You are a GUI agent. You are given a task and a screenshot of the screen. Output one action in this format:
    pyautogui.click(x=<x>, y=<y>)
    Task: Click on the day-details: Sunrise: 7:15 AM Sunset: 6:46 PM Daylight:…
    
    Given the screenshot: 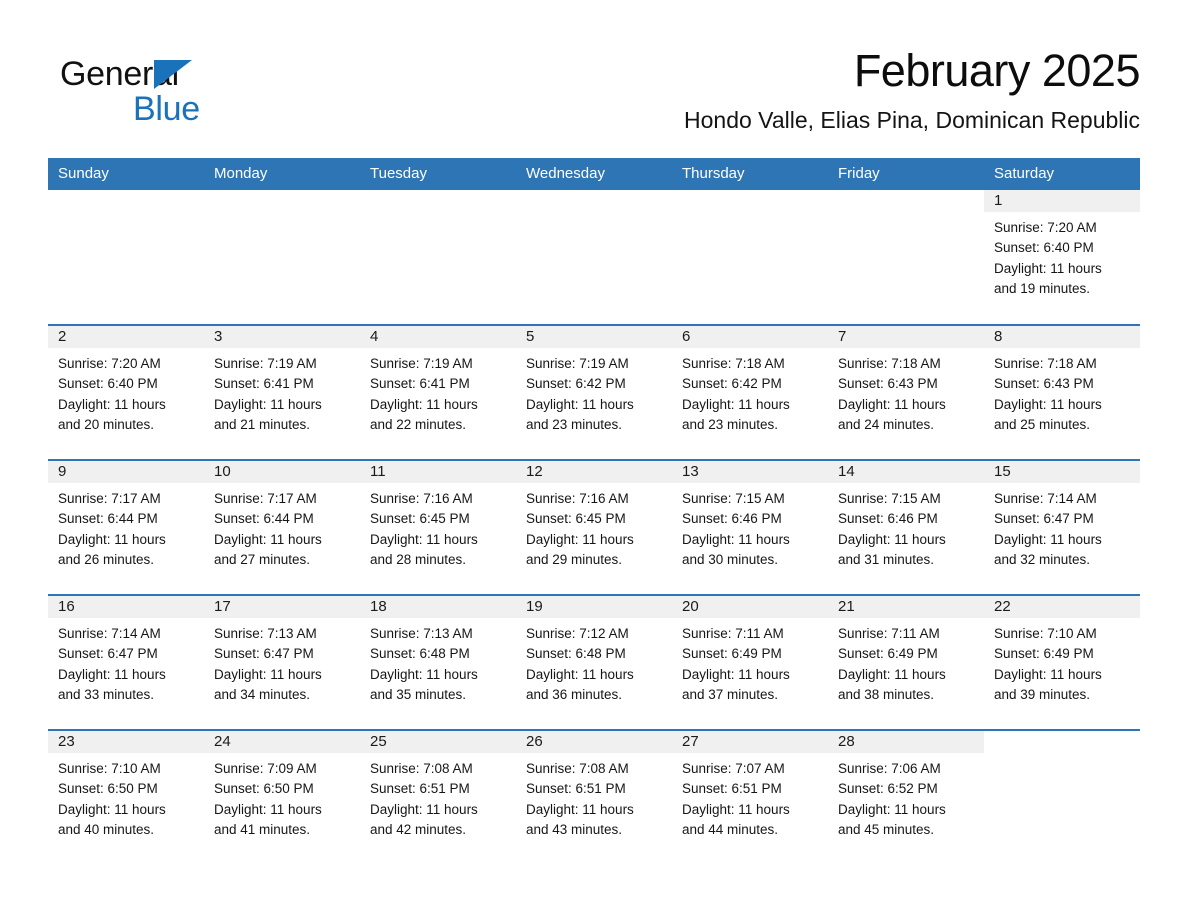 What is the action you would take?
    pyautogui.click(x=750, y=526)
    